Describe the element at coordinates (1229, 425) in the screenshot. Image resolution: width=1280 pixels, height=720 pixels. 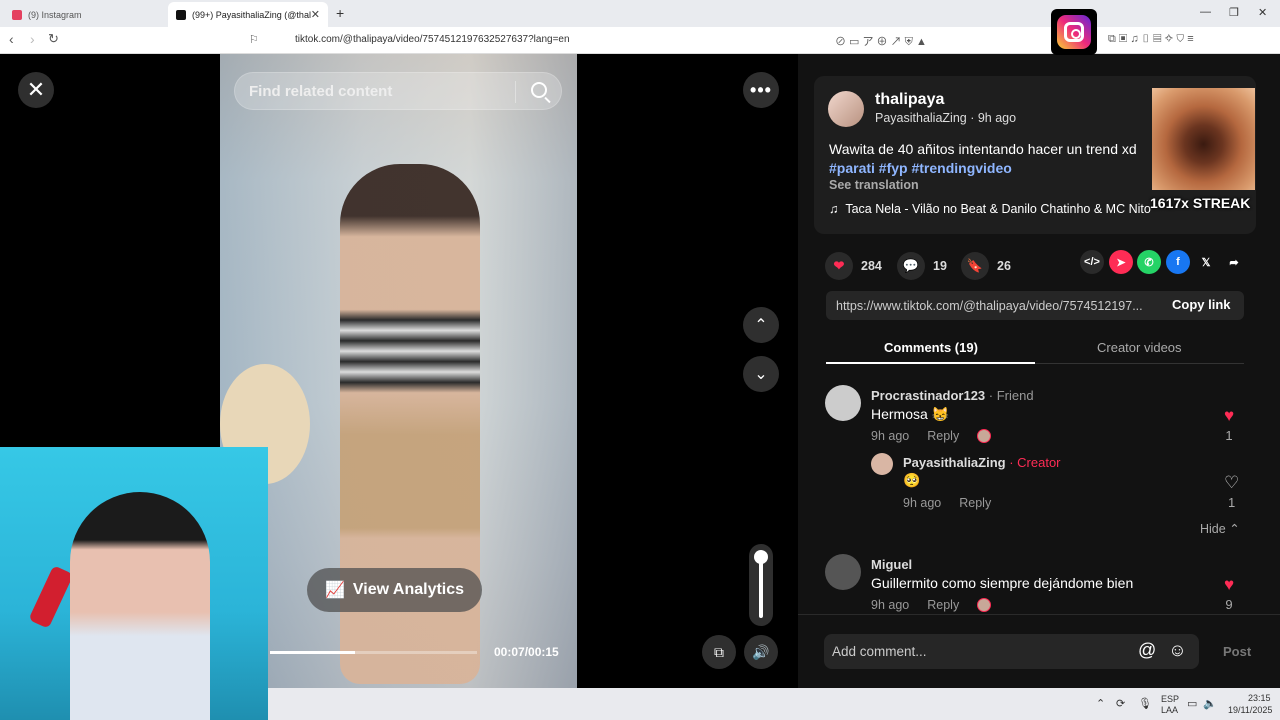
I see `comment-like: ♥ 1` at that location.